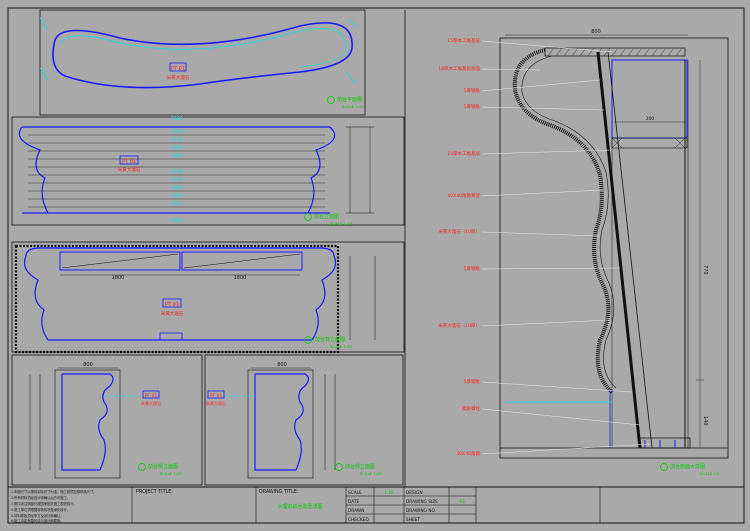  Describe the element at coordinates (37, 520) in the screenshot. I see `note-line: 6.施工中如有疑问请与设计师联系。` at that location.